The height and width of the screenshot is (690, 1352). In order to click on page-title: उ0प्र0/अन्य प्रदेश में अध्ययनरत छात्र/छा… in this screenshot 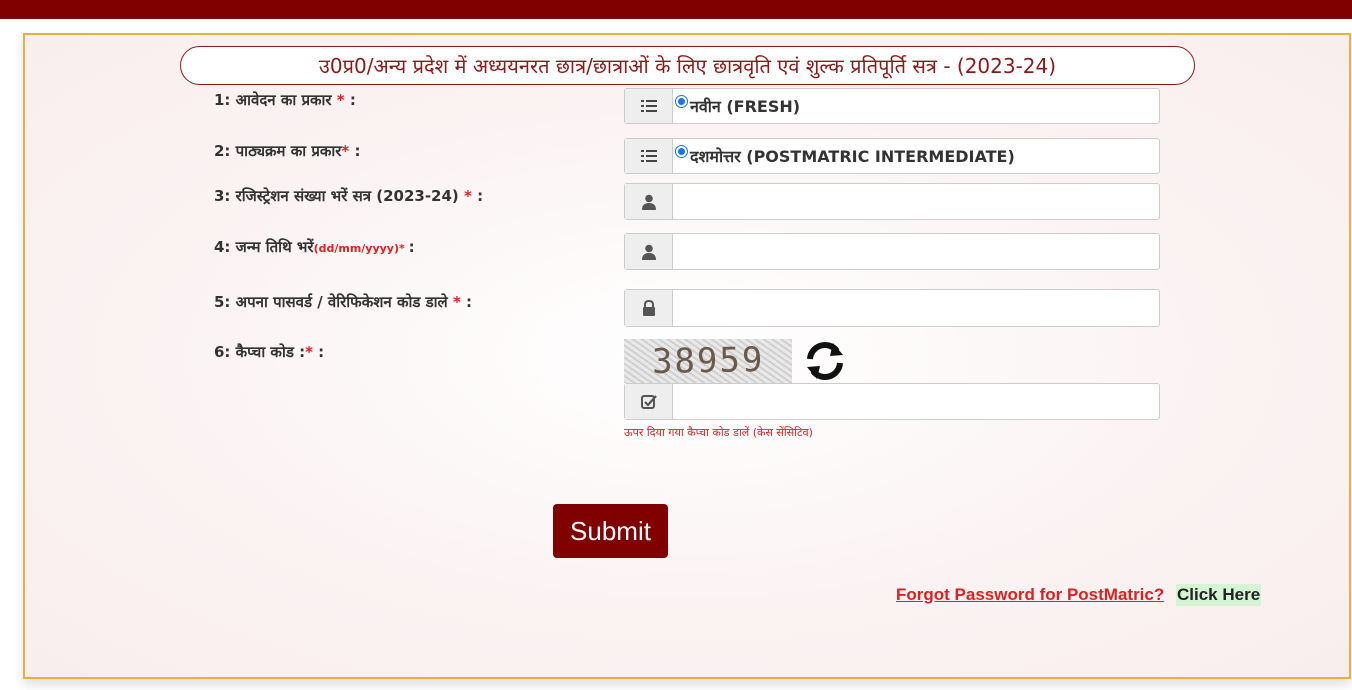, I will do `click(687, 65)`.